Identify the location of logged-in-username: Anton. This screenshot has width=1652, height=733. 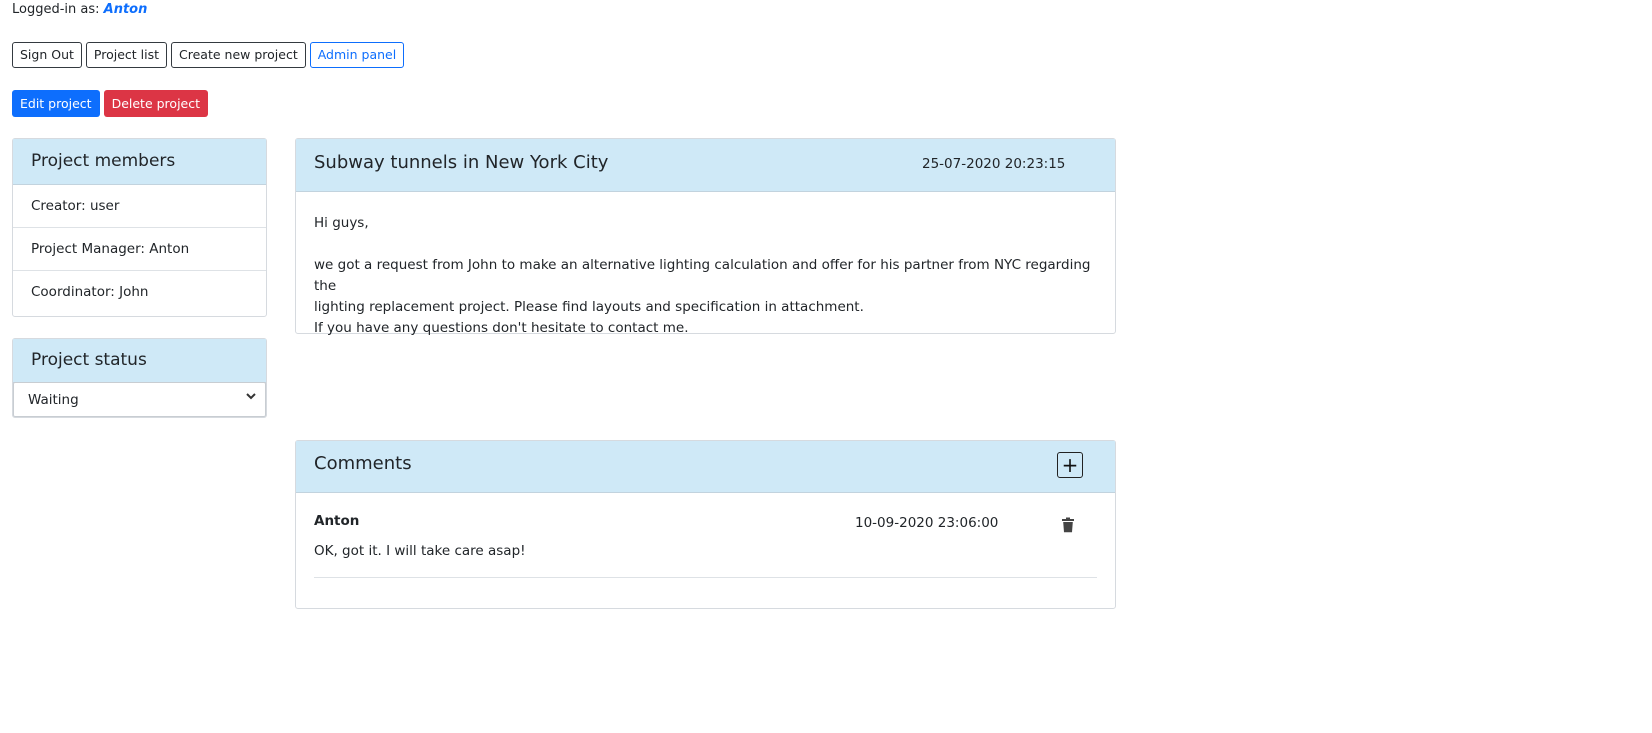
(125, 9).